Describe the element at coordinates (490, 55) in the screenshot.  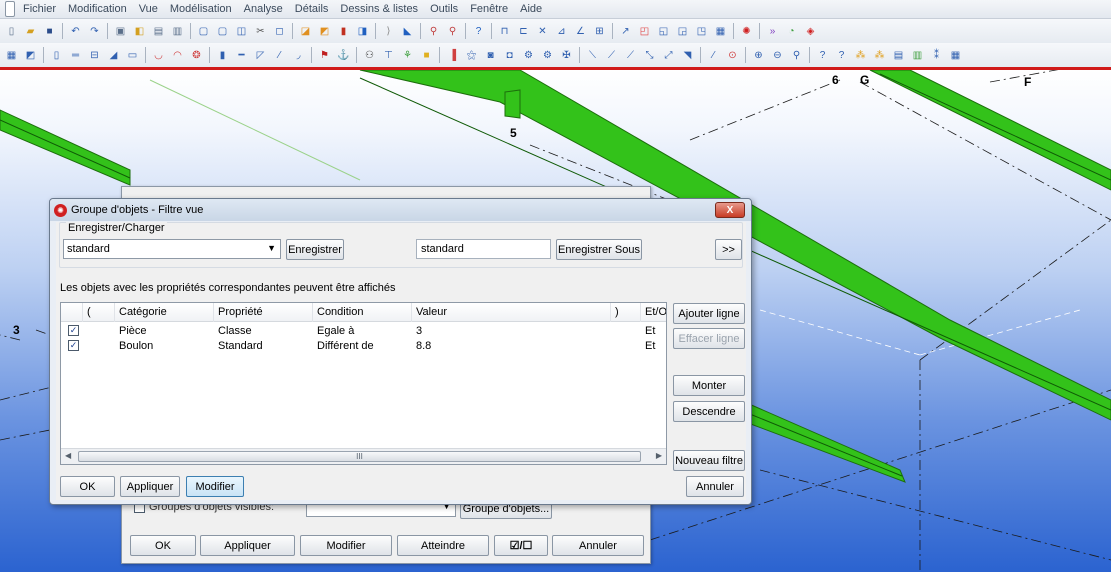
I see `attr3-icon: ◙` at that location.